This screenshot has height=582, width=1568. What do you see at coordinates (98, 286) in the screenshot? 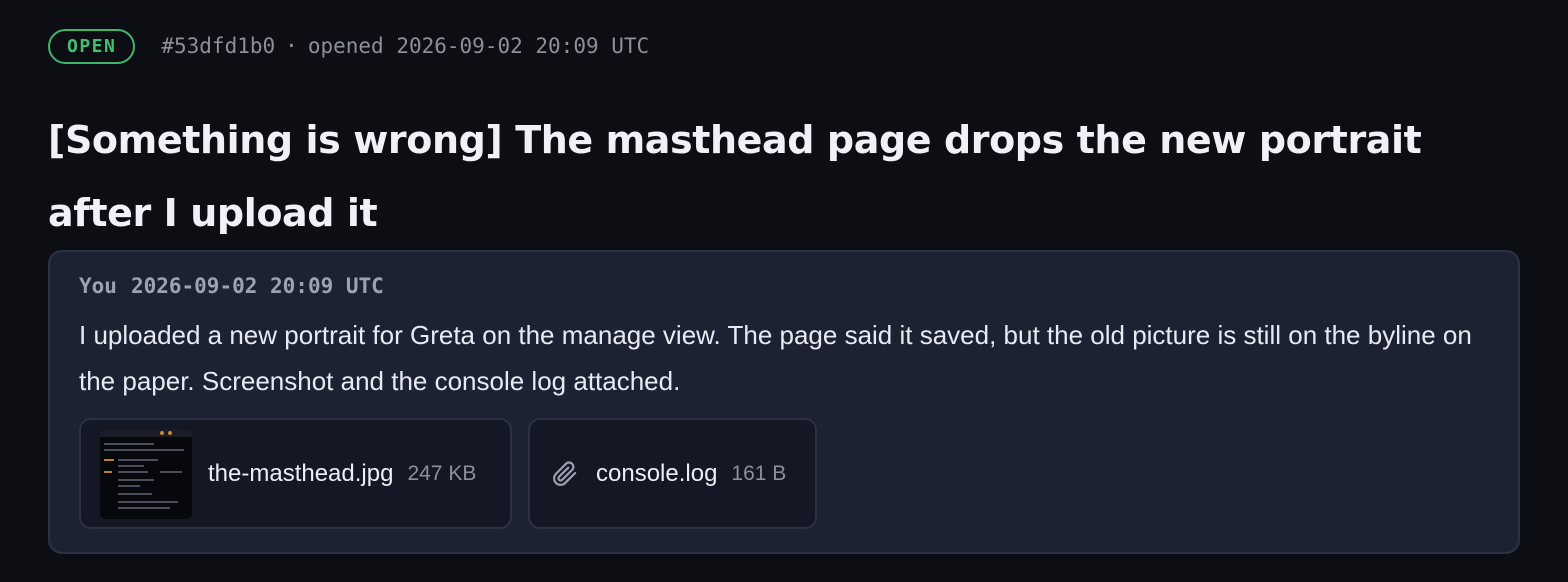
I see `comment-author: You` at bounding box center [98, 286].